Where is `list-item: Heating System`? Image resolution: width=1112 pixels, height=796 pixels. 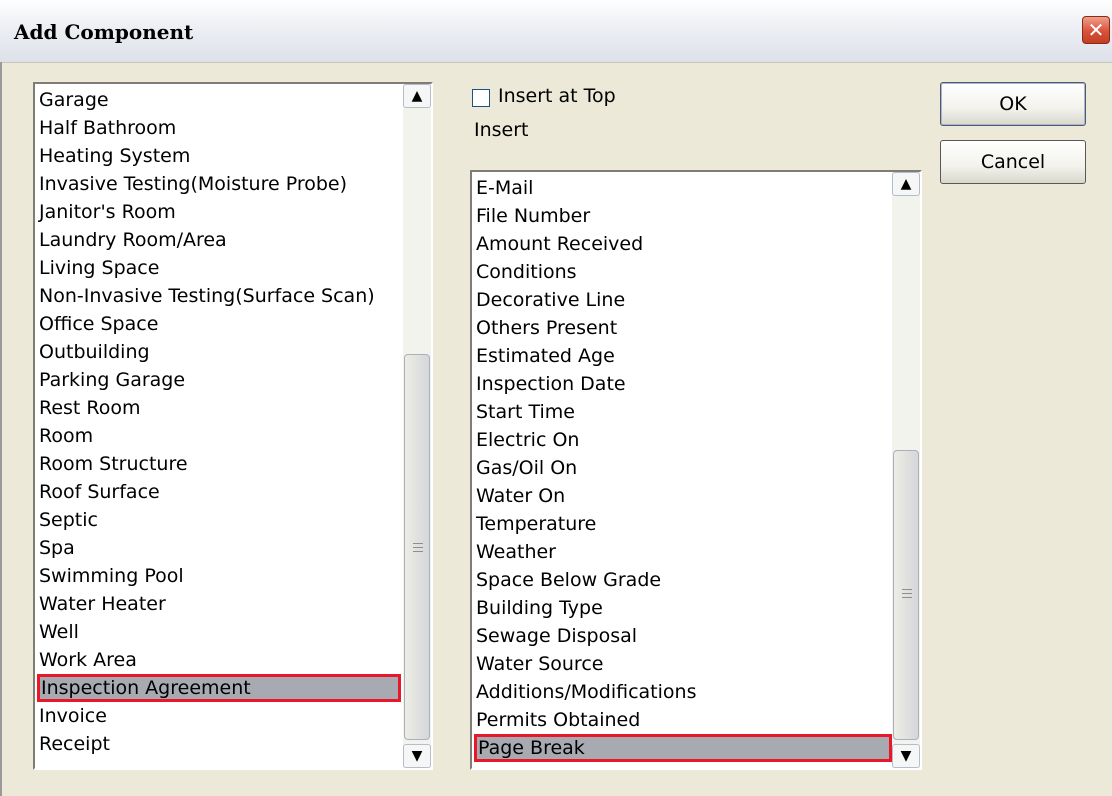 list-item: Heating System is located at coordinates (219, 156).